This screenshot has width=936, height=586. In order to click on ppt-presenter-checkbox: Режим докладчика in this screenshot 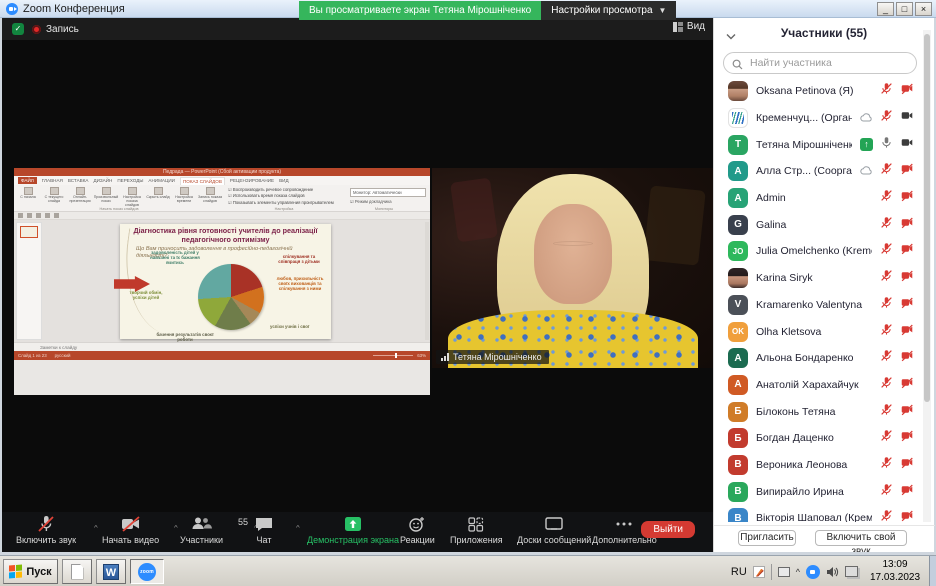, I will do `click(388, 201)`.